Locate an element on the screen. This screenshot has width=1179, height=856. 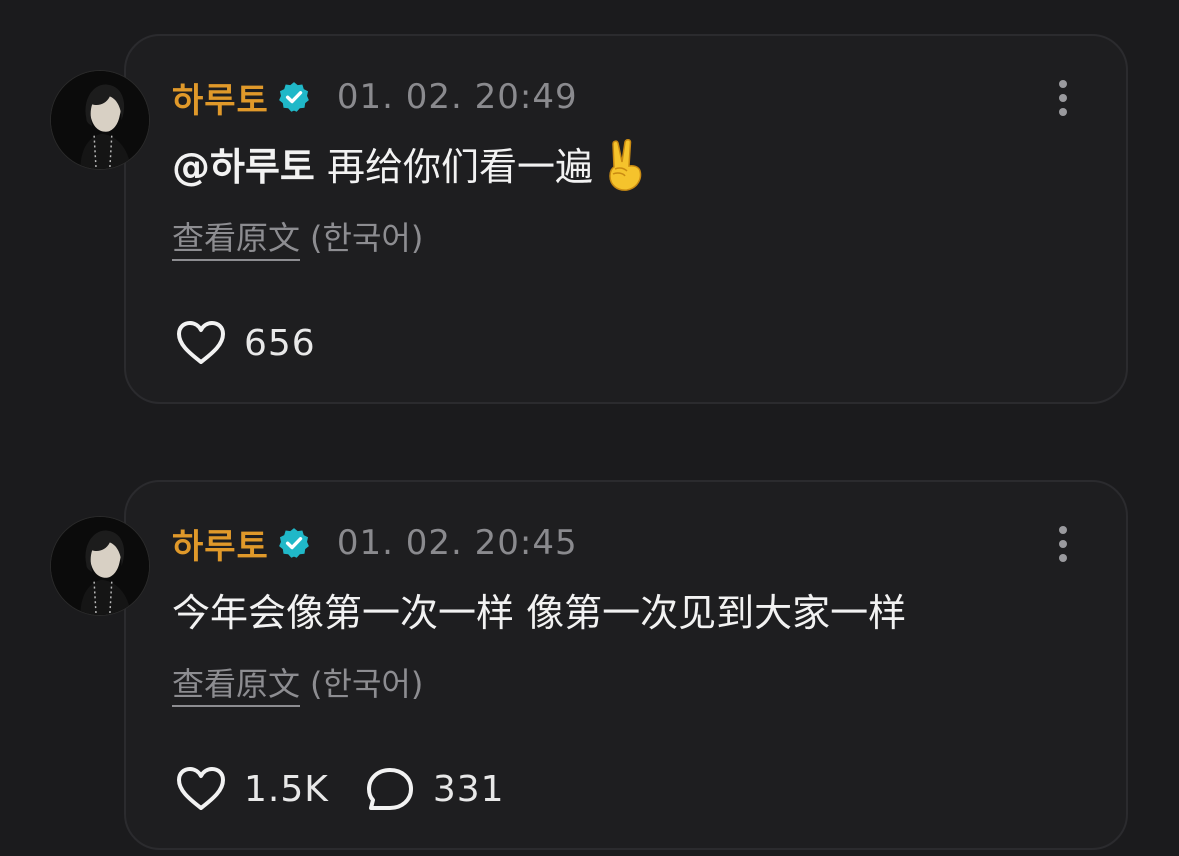
post-header: 하루토 01. 02. 20:45 is located at coordinates (375, 543).